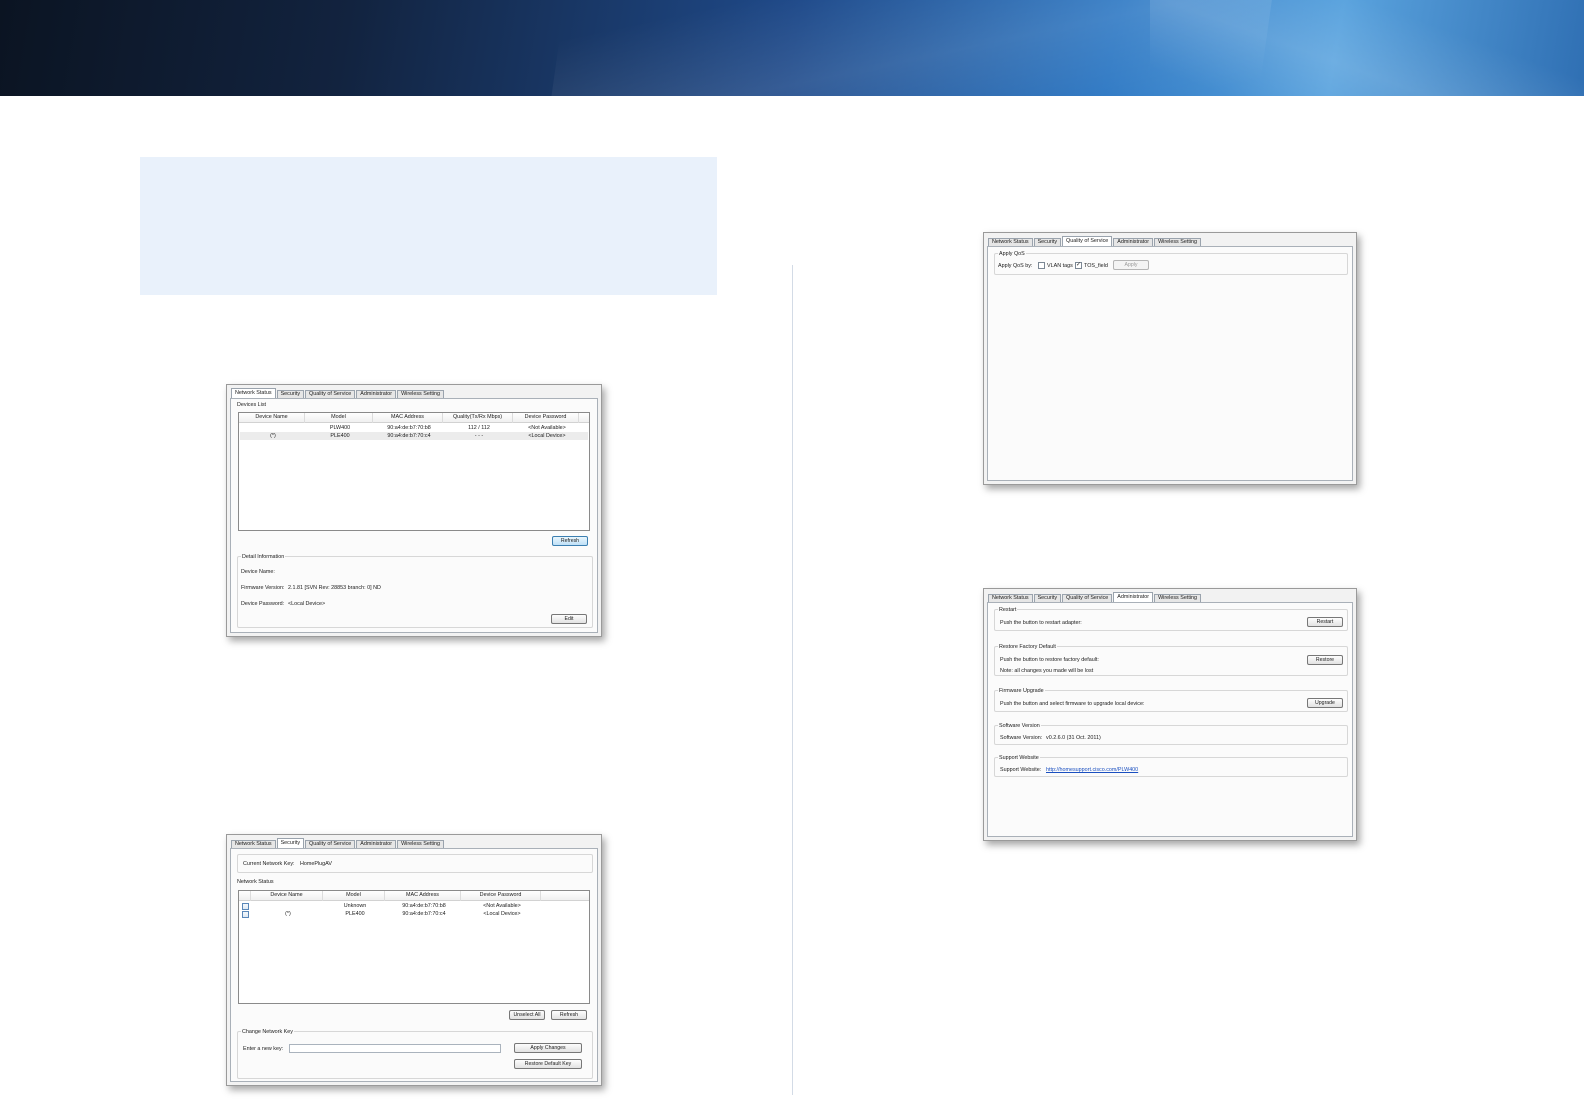  I want to click on current-network-key-label: Current Network Key:, so click(269, 864).